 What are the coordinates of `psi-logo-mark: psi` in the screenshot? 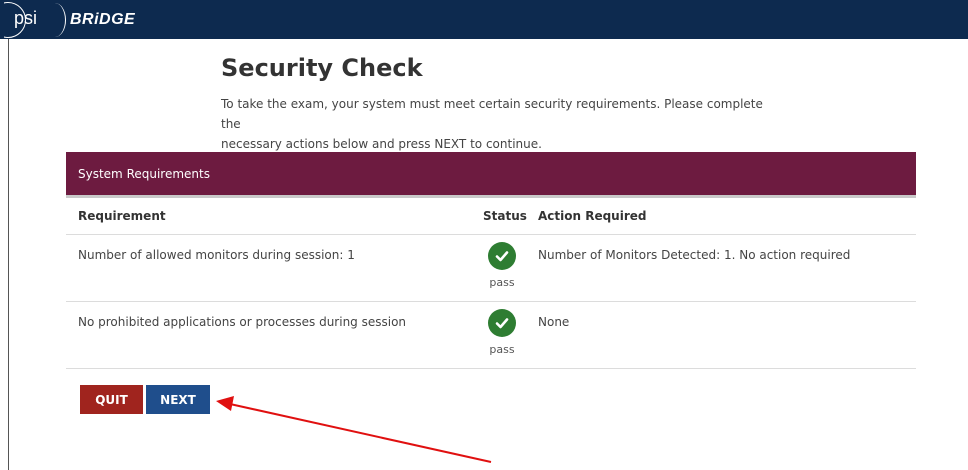 It's located at (35, 19).